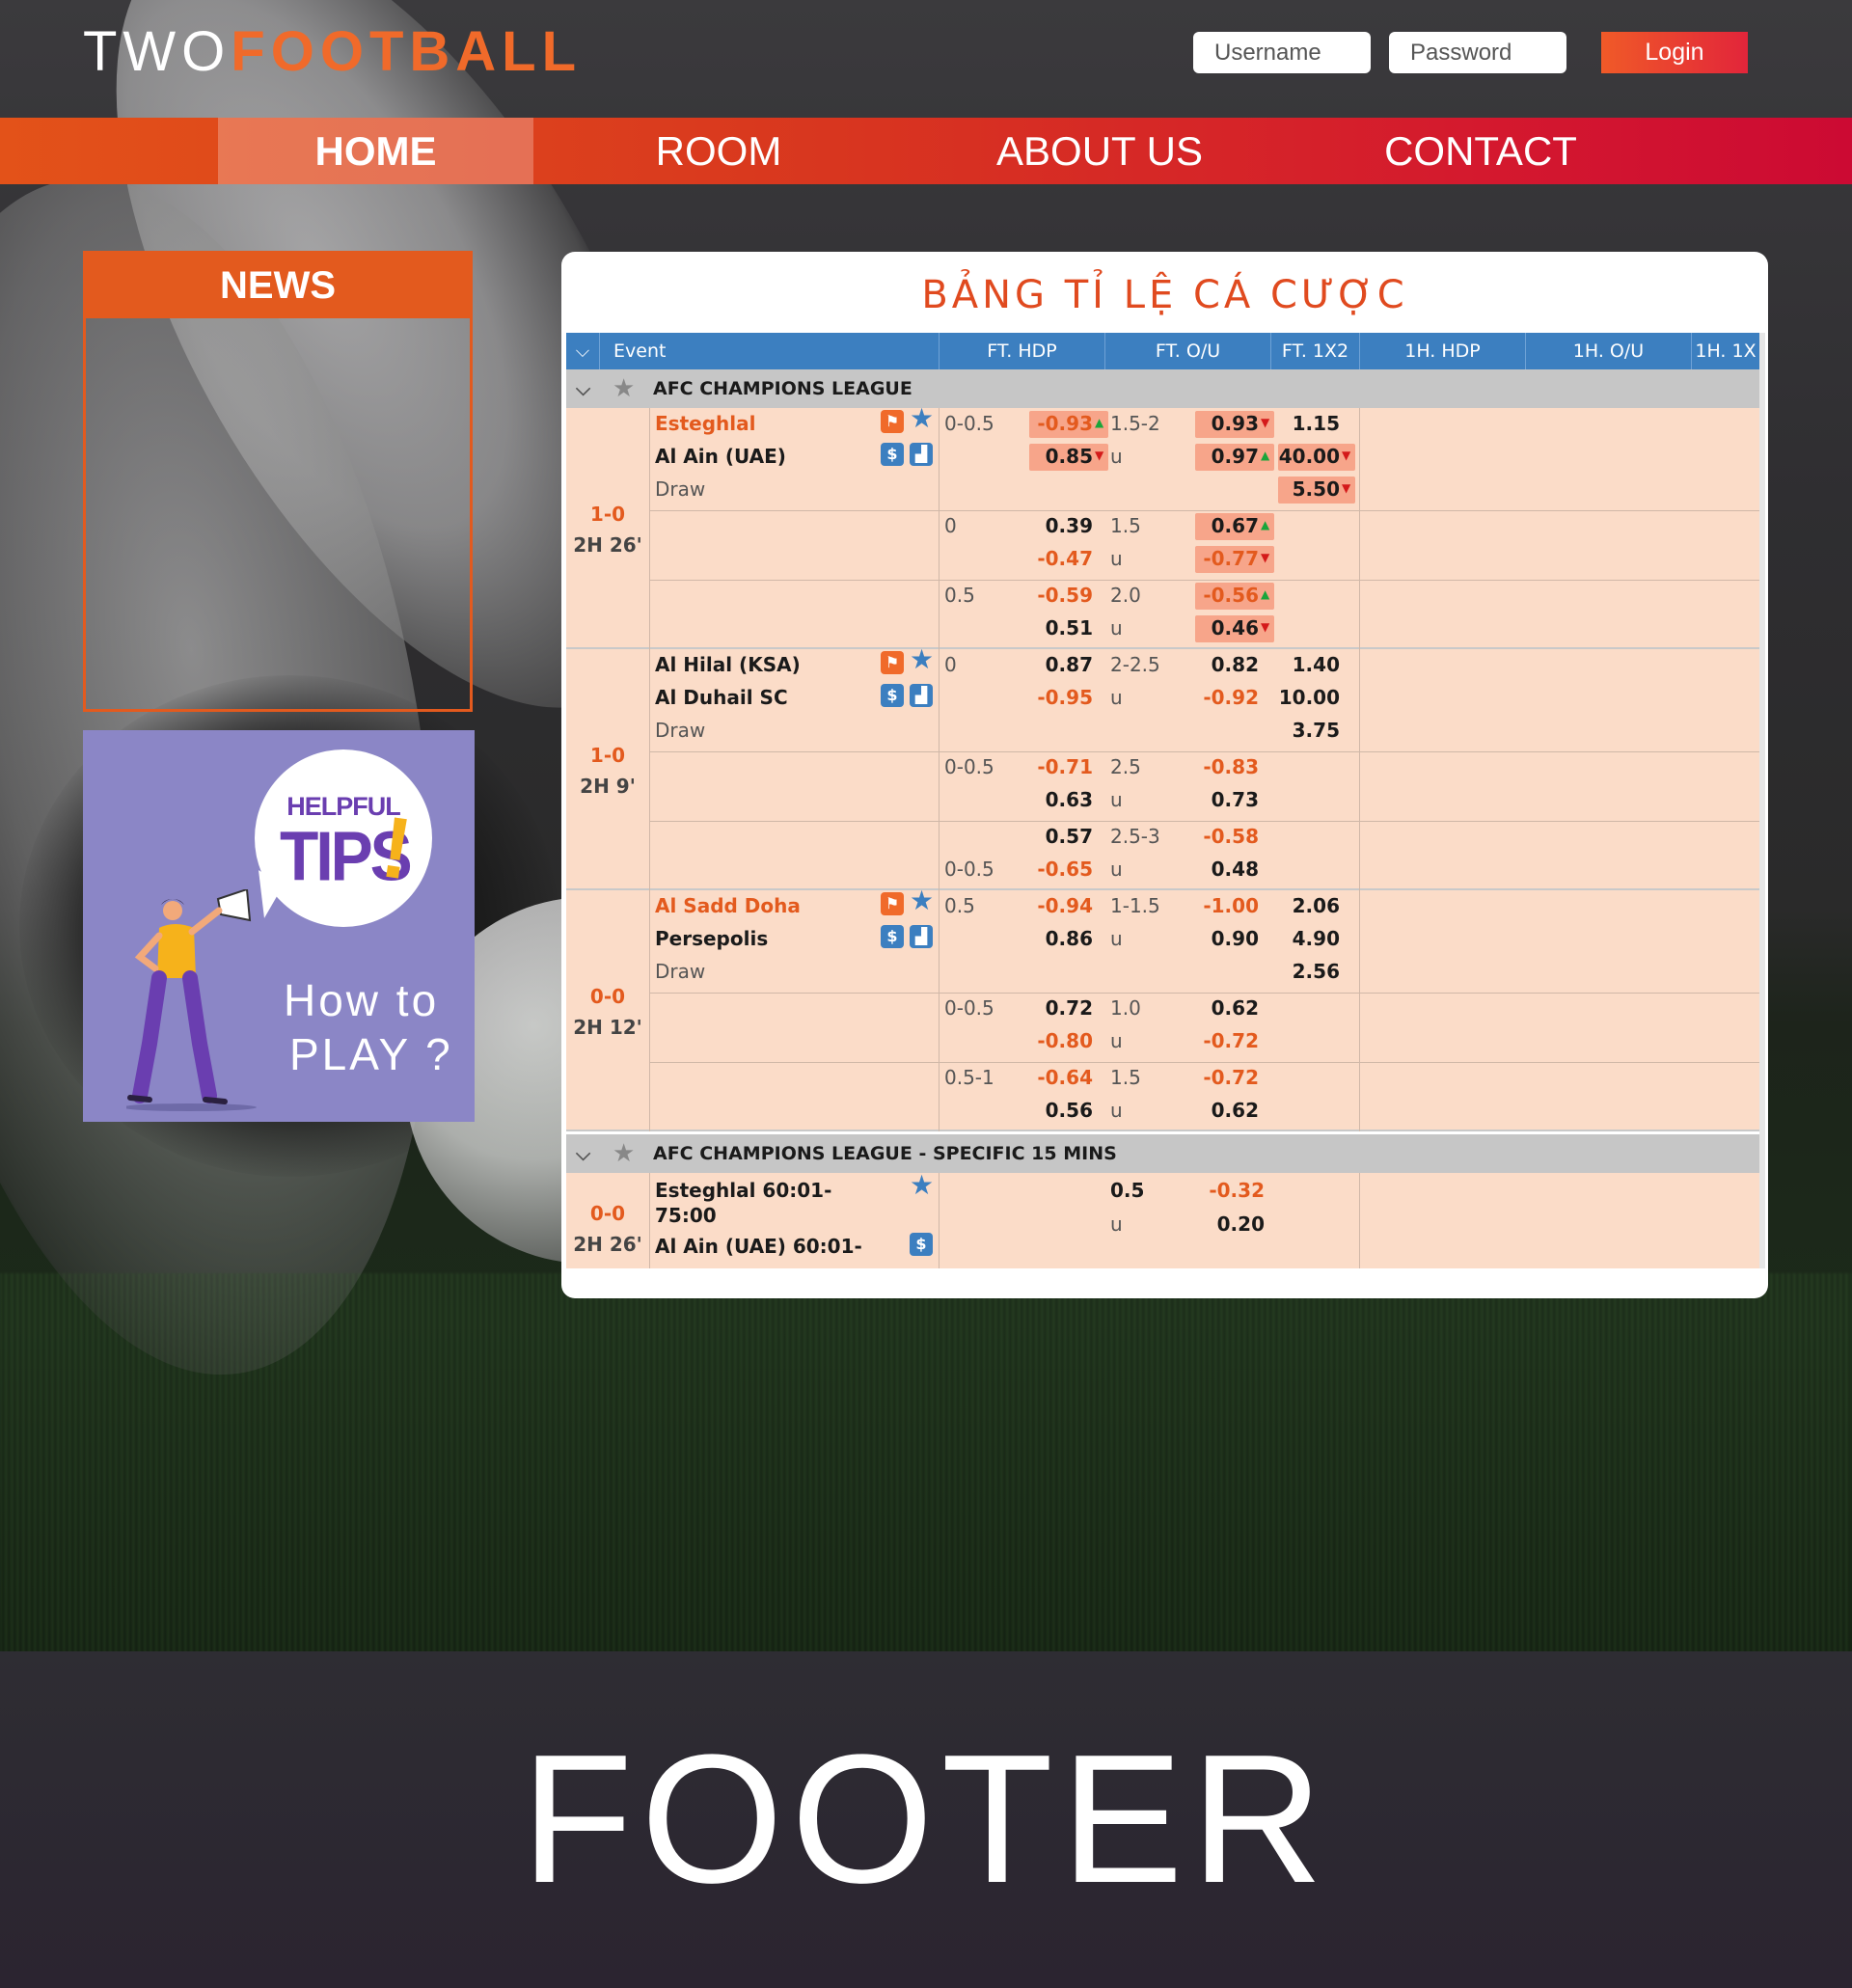 The image size is (1852, 1988). Describe the element at coordinates (743, 1190) in the screenshot. I see `team-home: Esteghlal 60:01-` at that location.